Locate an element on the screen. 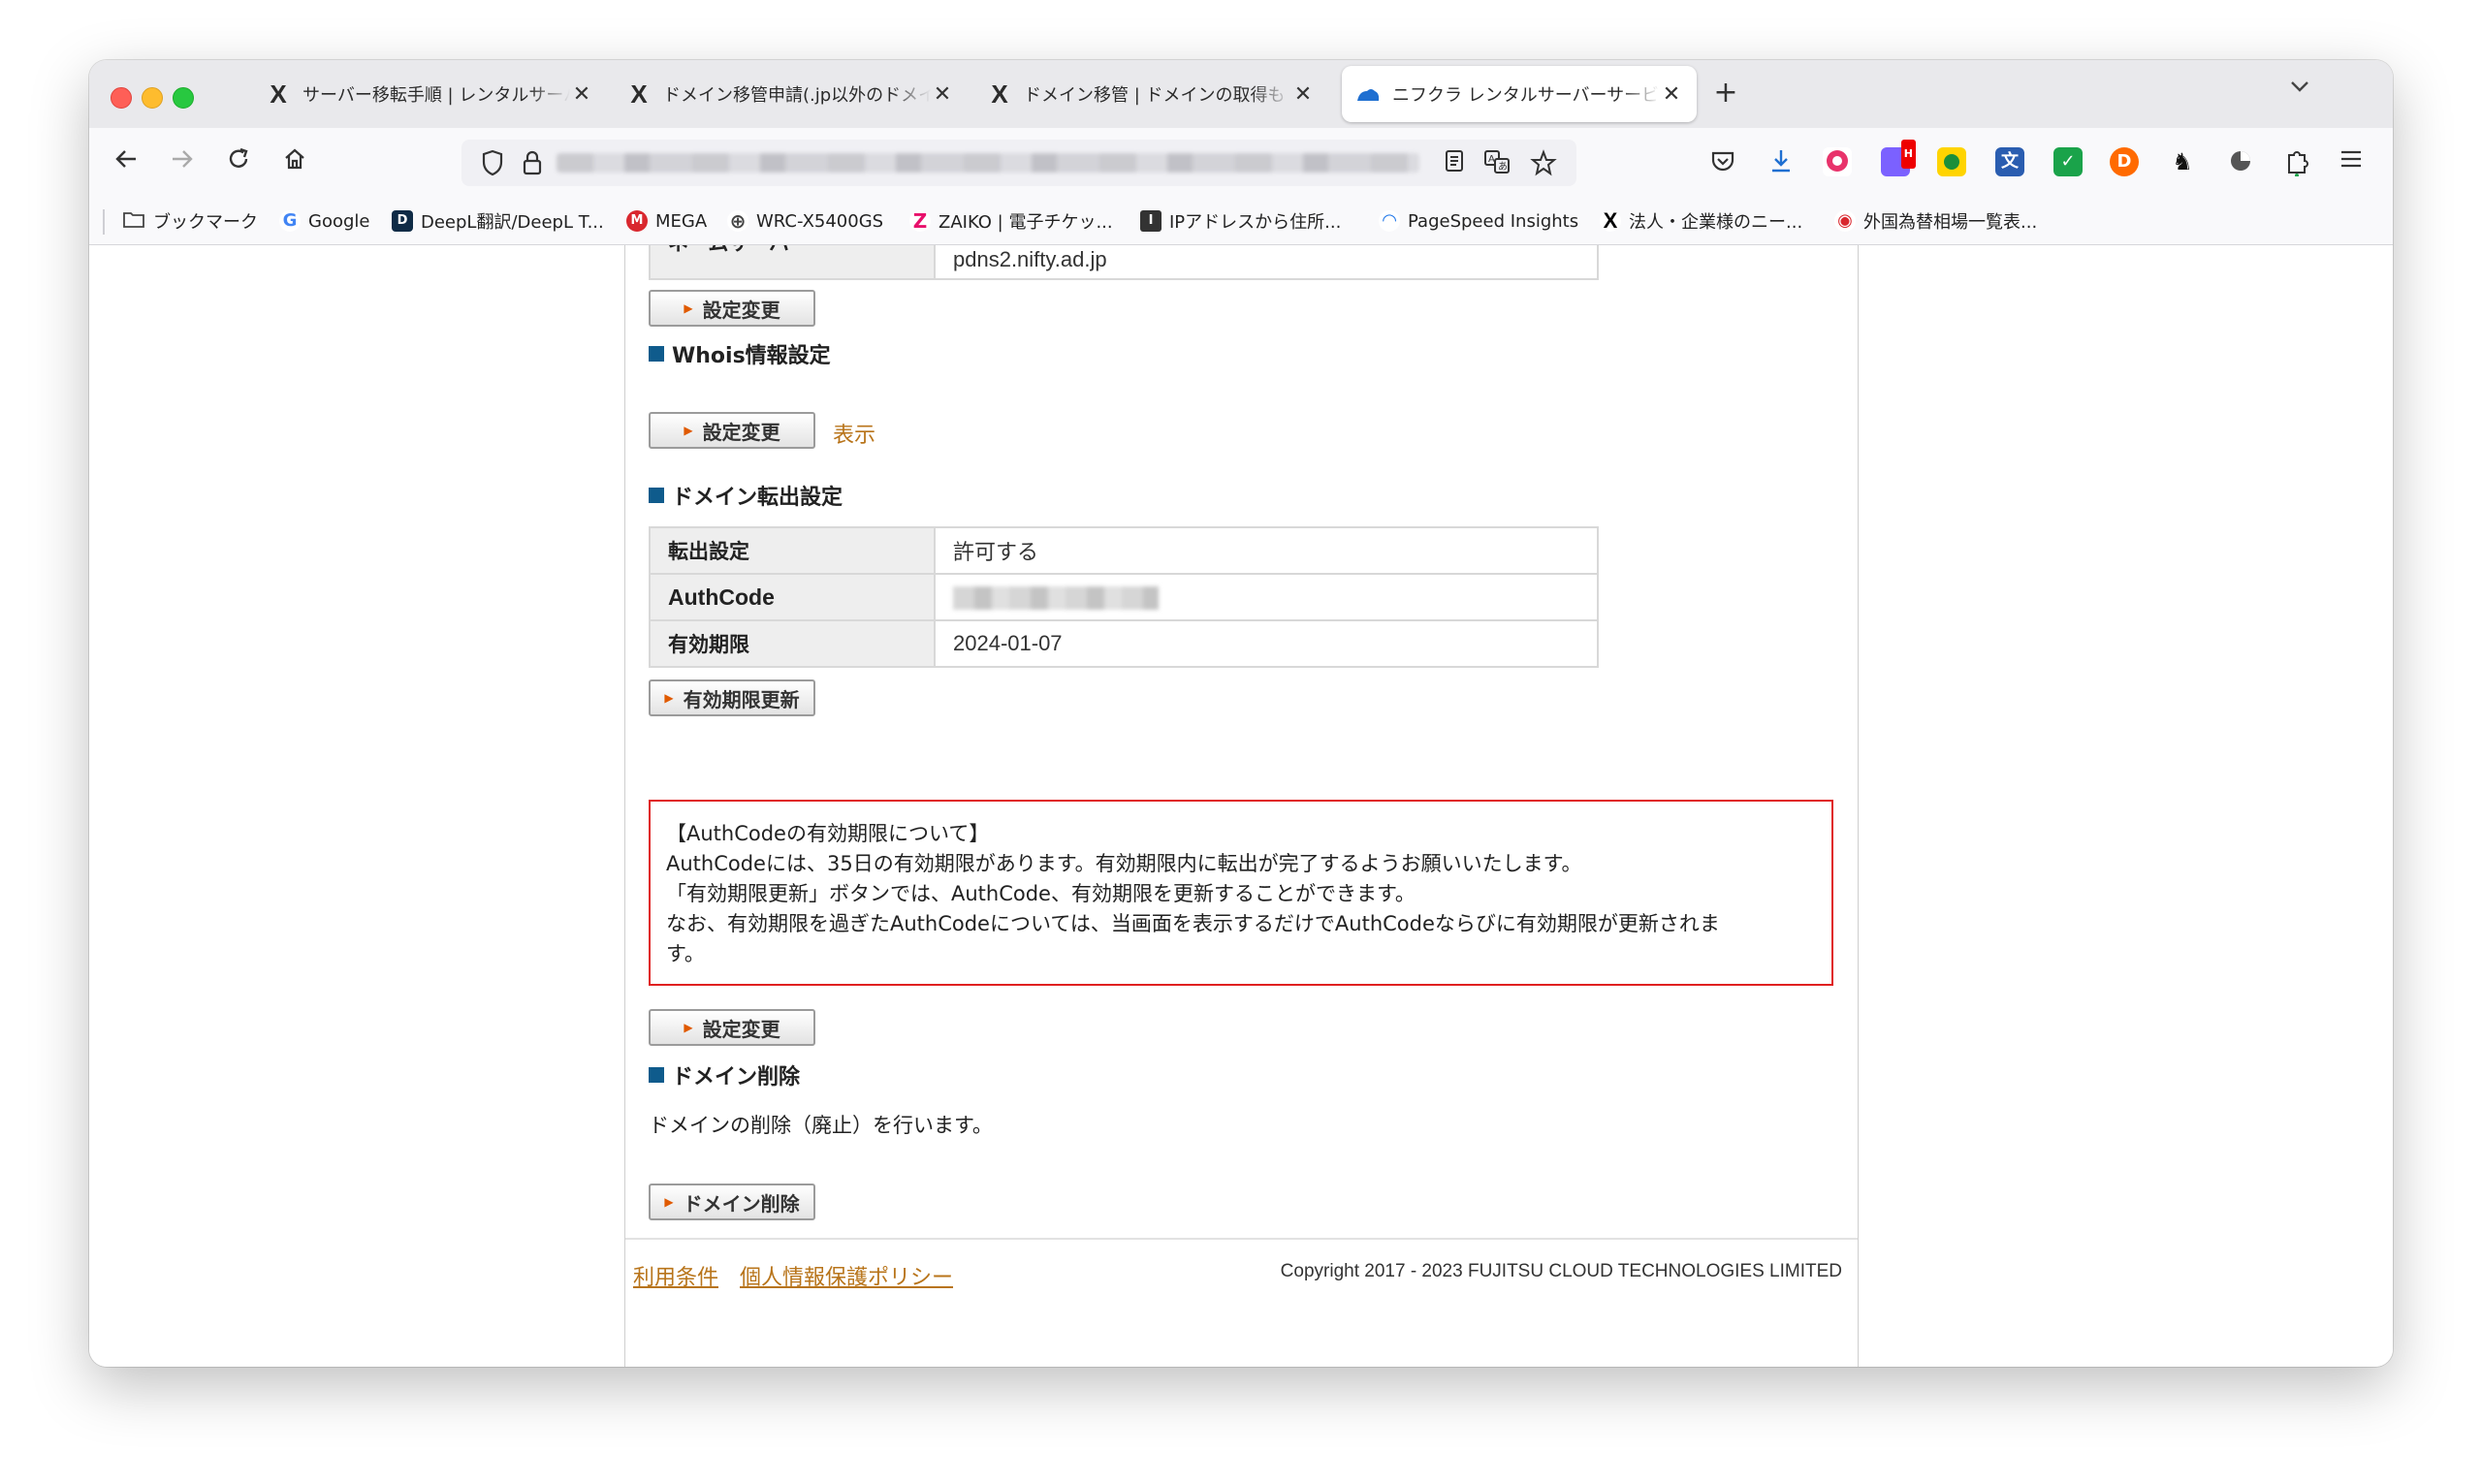 Image resolution: width=2482 pixels, height=1484 pixels. google-icon: G is located at coordinates (290, 221).